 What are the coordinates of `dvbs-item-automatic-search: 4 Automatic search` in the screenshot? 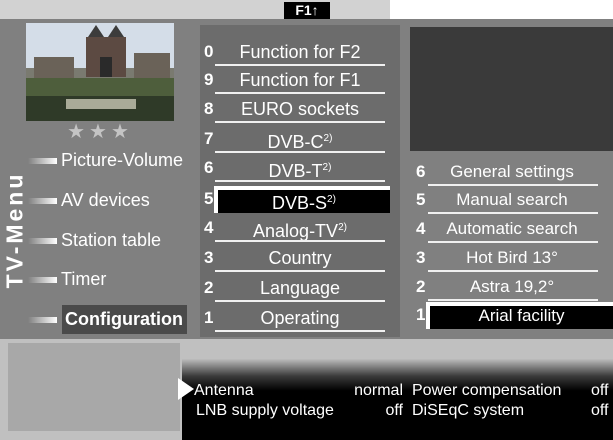 It's located at (512, 230).